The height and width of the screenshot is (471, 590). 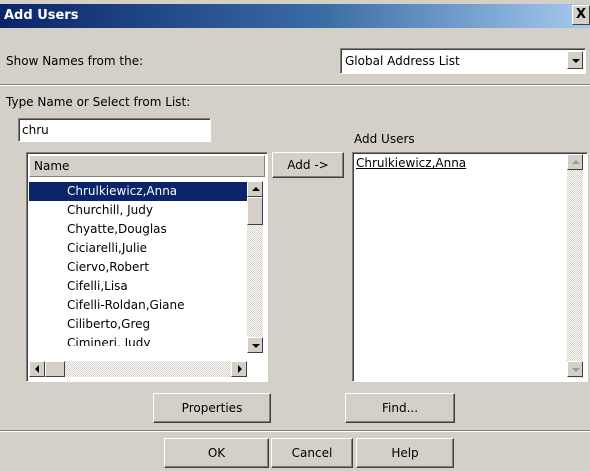 I want to click on list-item: Chyatte,Douglas, so click(x=138, y=229).